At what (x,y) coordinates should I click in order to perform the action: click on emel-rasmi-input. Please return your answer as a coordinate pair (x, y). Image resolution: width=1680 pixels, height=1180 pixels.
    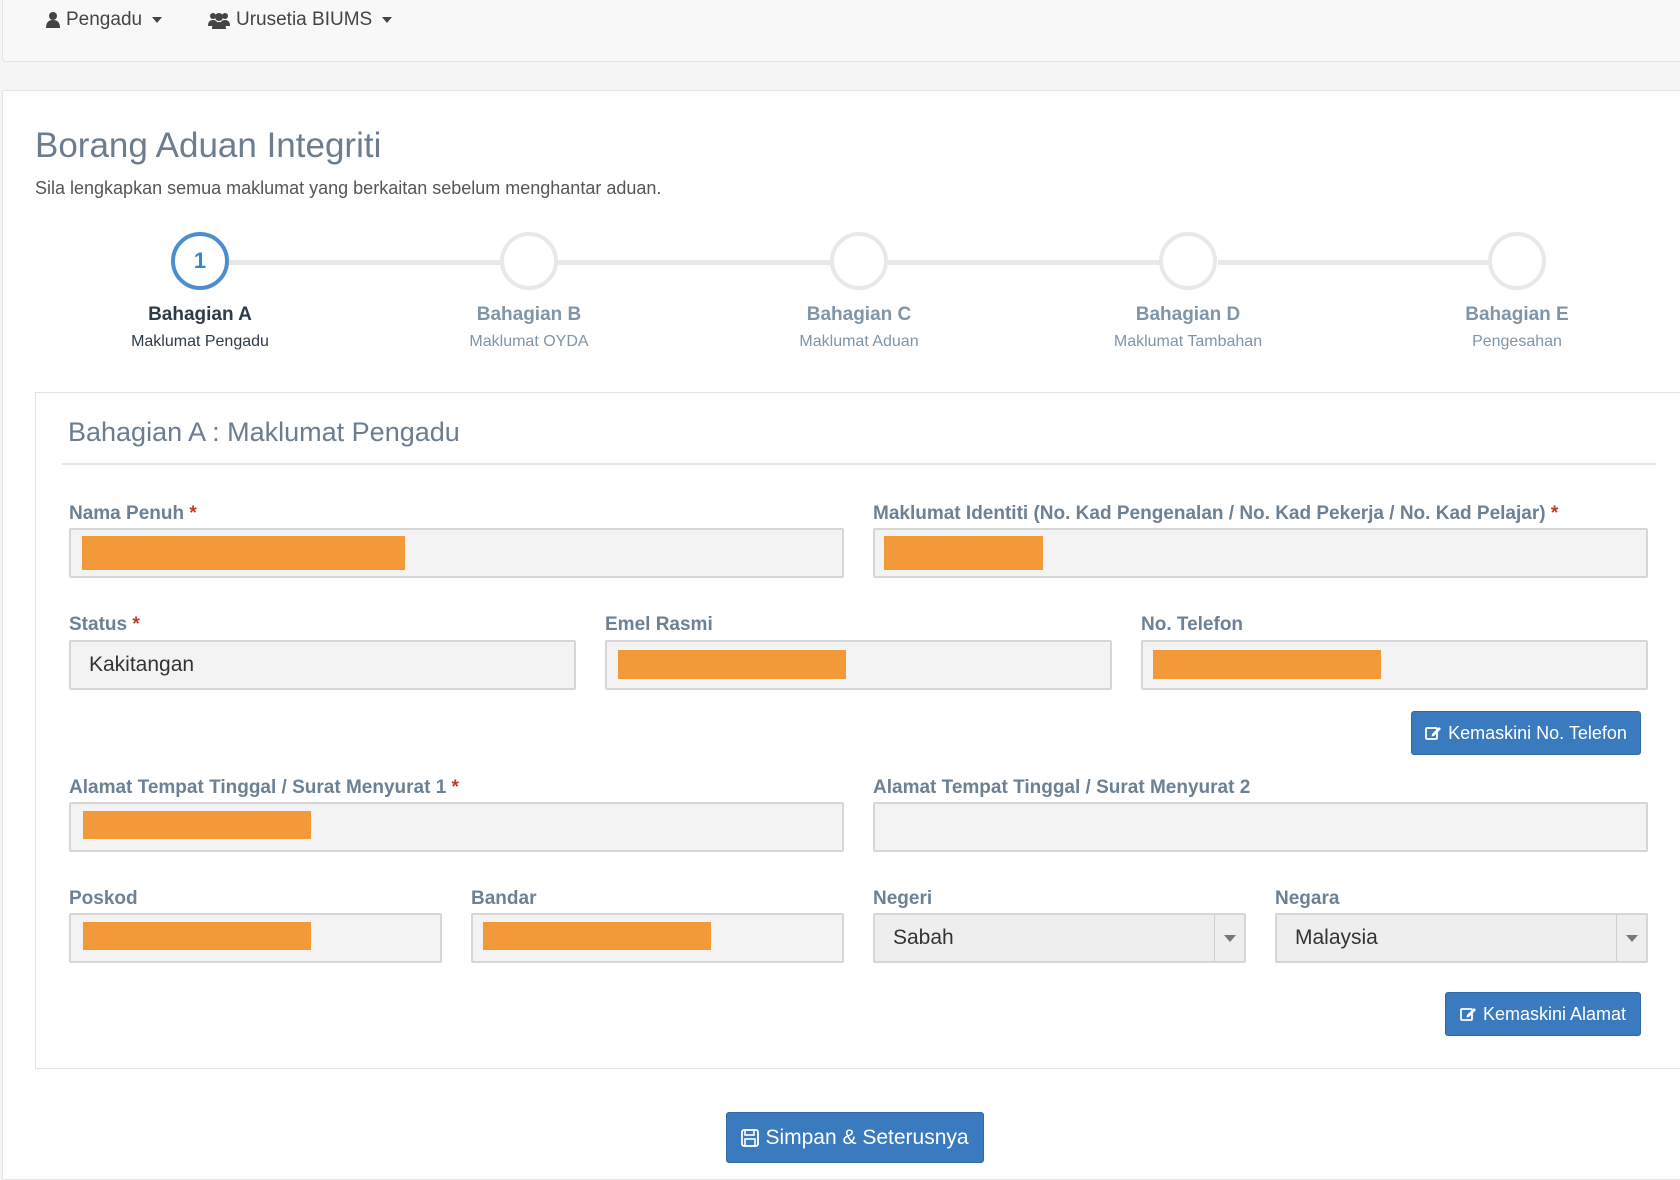
    Looking at the image, I should click on (858, 665).